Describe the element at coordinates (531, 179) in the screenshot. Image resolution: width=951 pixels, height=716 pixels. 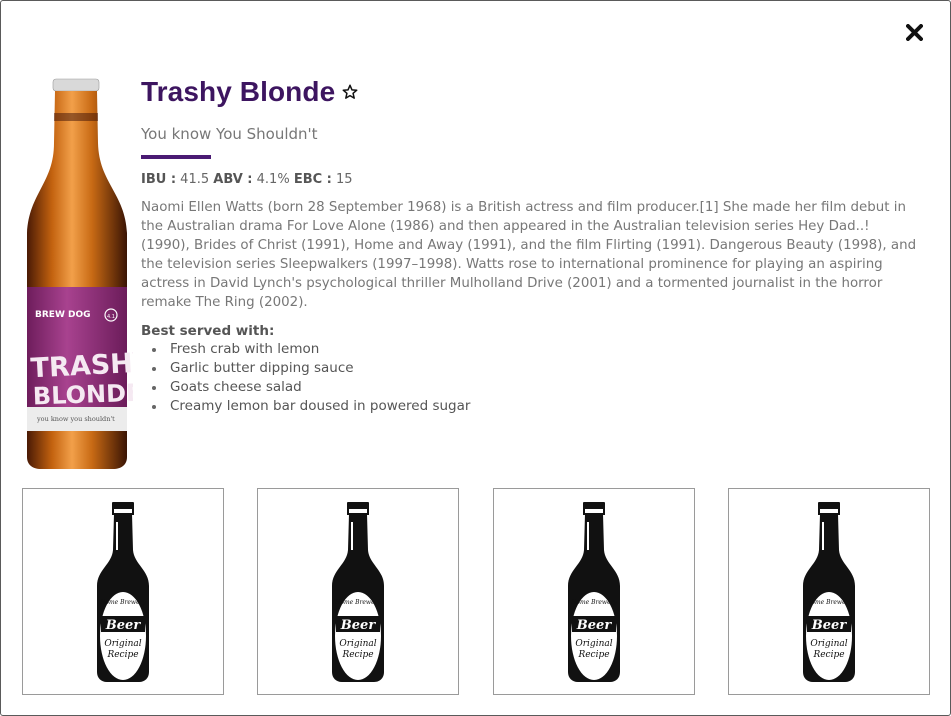
I see `beer-stats: IBU : 41.5 ABV : 4.1% EBC : 15` at that location.